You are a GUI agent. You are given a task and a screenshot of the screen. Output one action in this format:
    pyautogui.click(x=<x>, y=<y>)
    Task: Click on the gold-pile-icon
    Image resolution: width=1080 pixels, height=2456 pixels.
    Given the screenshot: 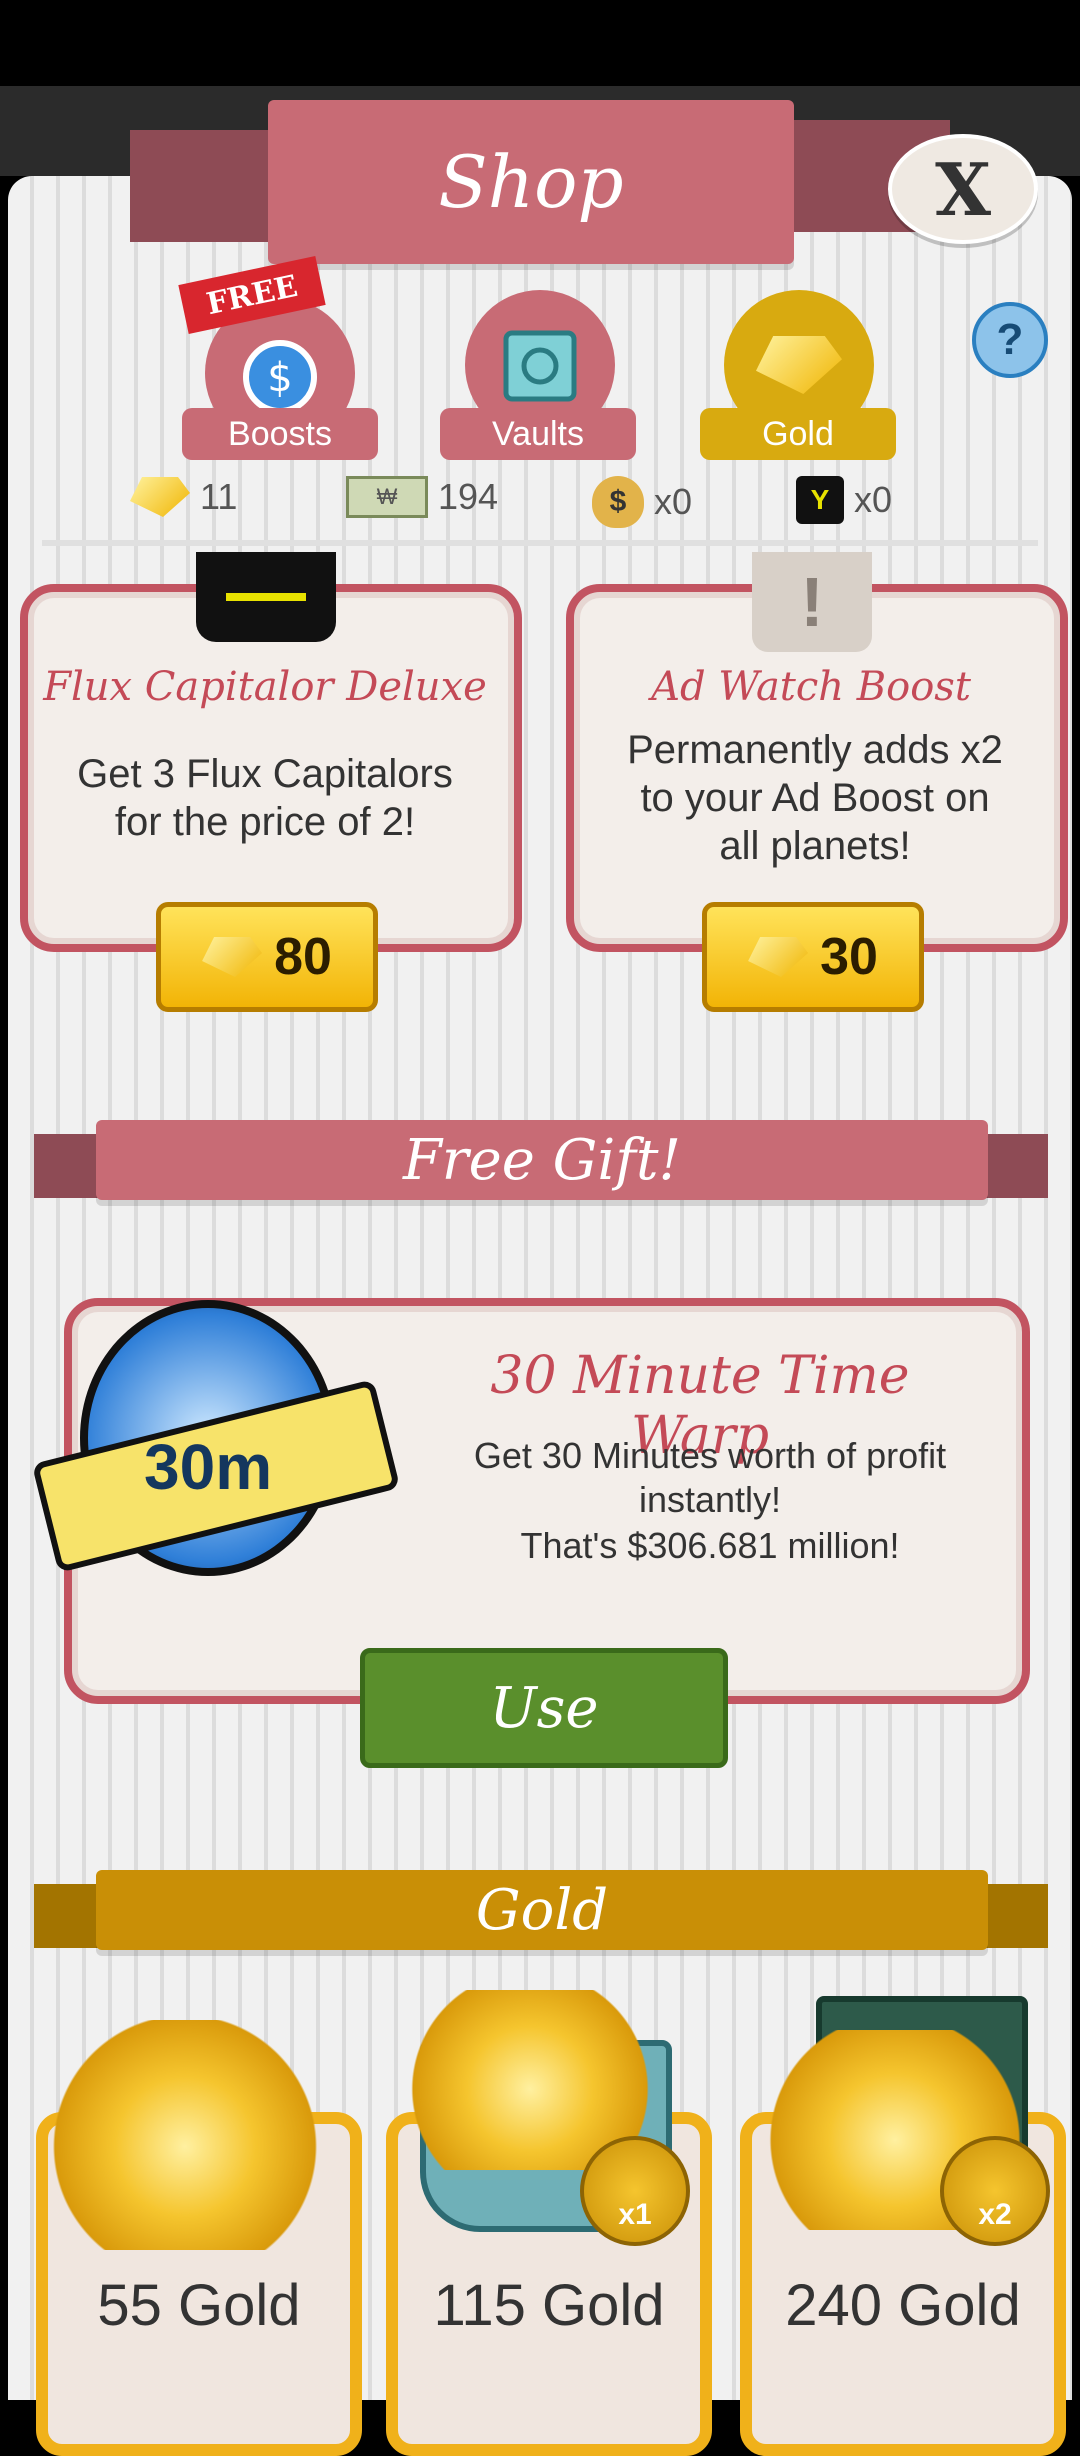 What is the action you would take?
    pyautogui.click(x=185, y=2135)
    